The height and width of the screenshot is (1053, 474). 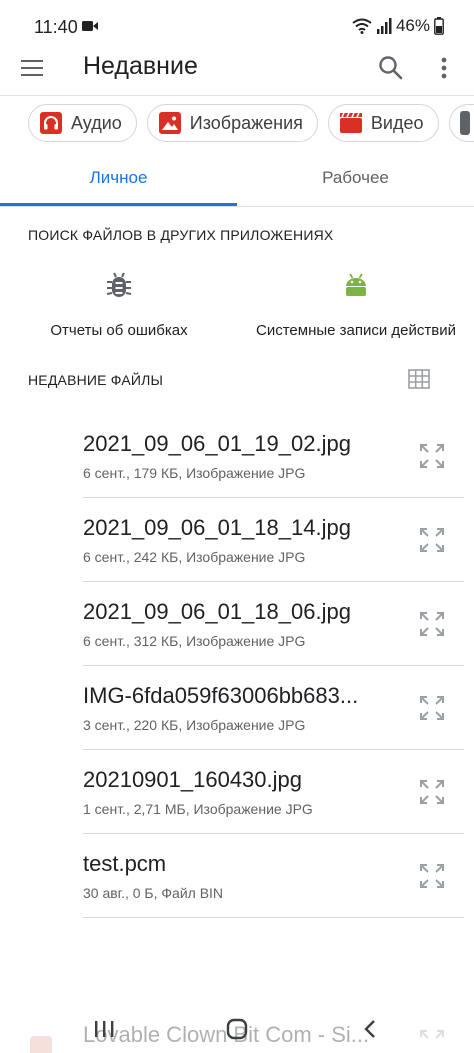 What do you see at coordinates (153, 893) in the screenshot?
I see `file-meta: 30 авг., 0 Б, Файл BIN` at bounding box center [153, 893].